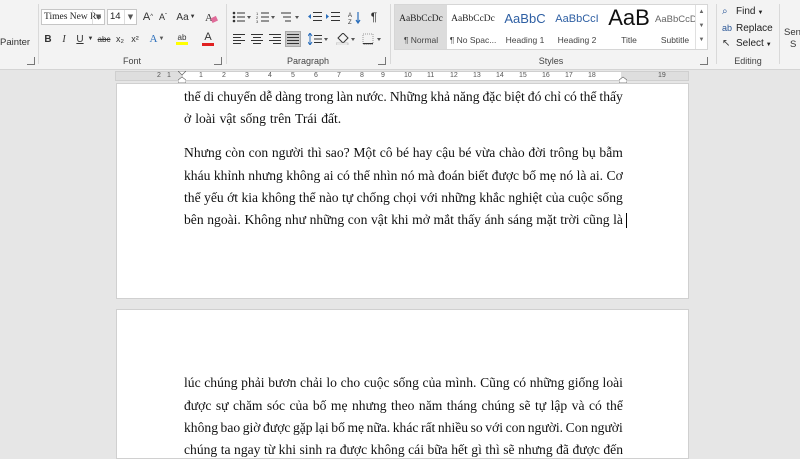 This screenshot has height=459, width=800. Describe the element at coordinates (311, 449) in the screenshot. I see `word: sinh` at that location.